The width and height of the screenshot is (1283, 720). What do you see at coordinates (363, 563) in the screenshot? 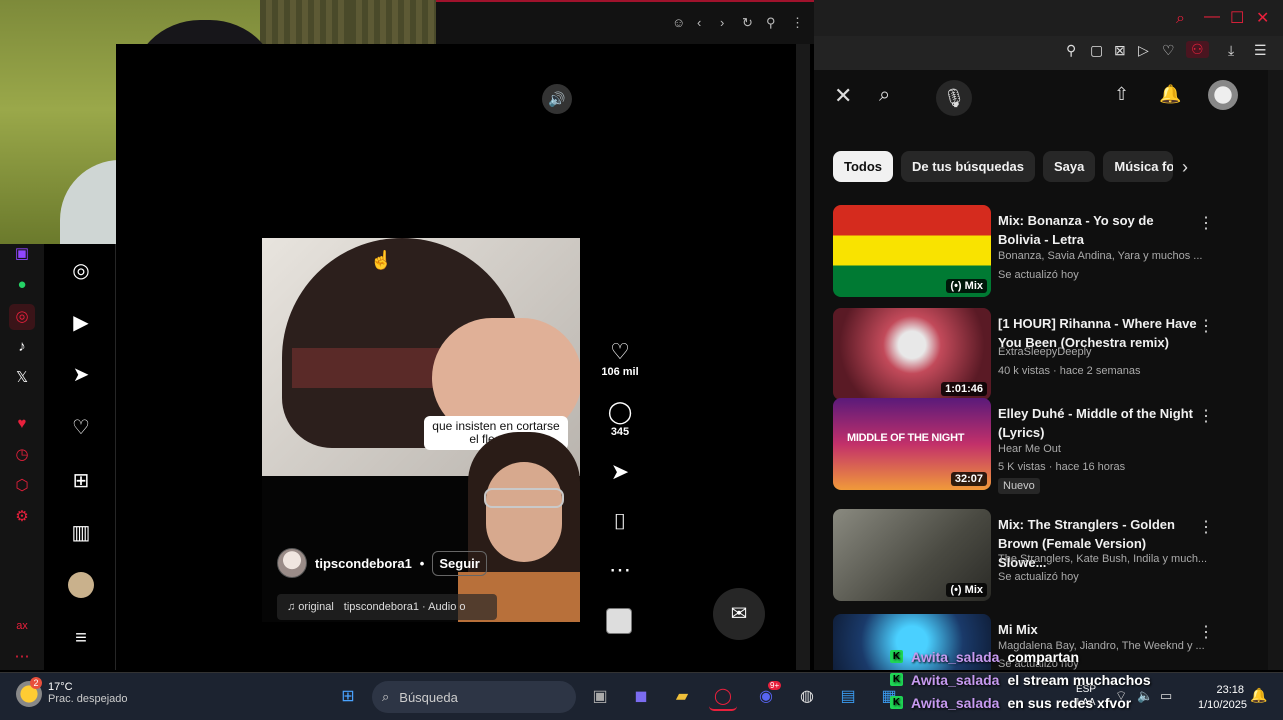
I see `author-username: tipscondebora1` at bounding box center [363, 563].